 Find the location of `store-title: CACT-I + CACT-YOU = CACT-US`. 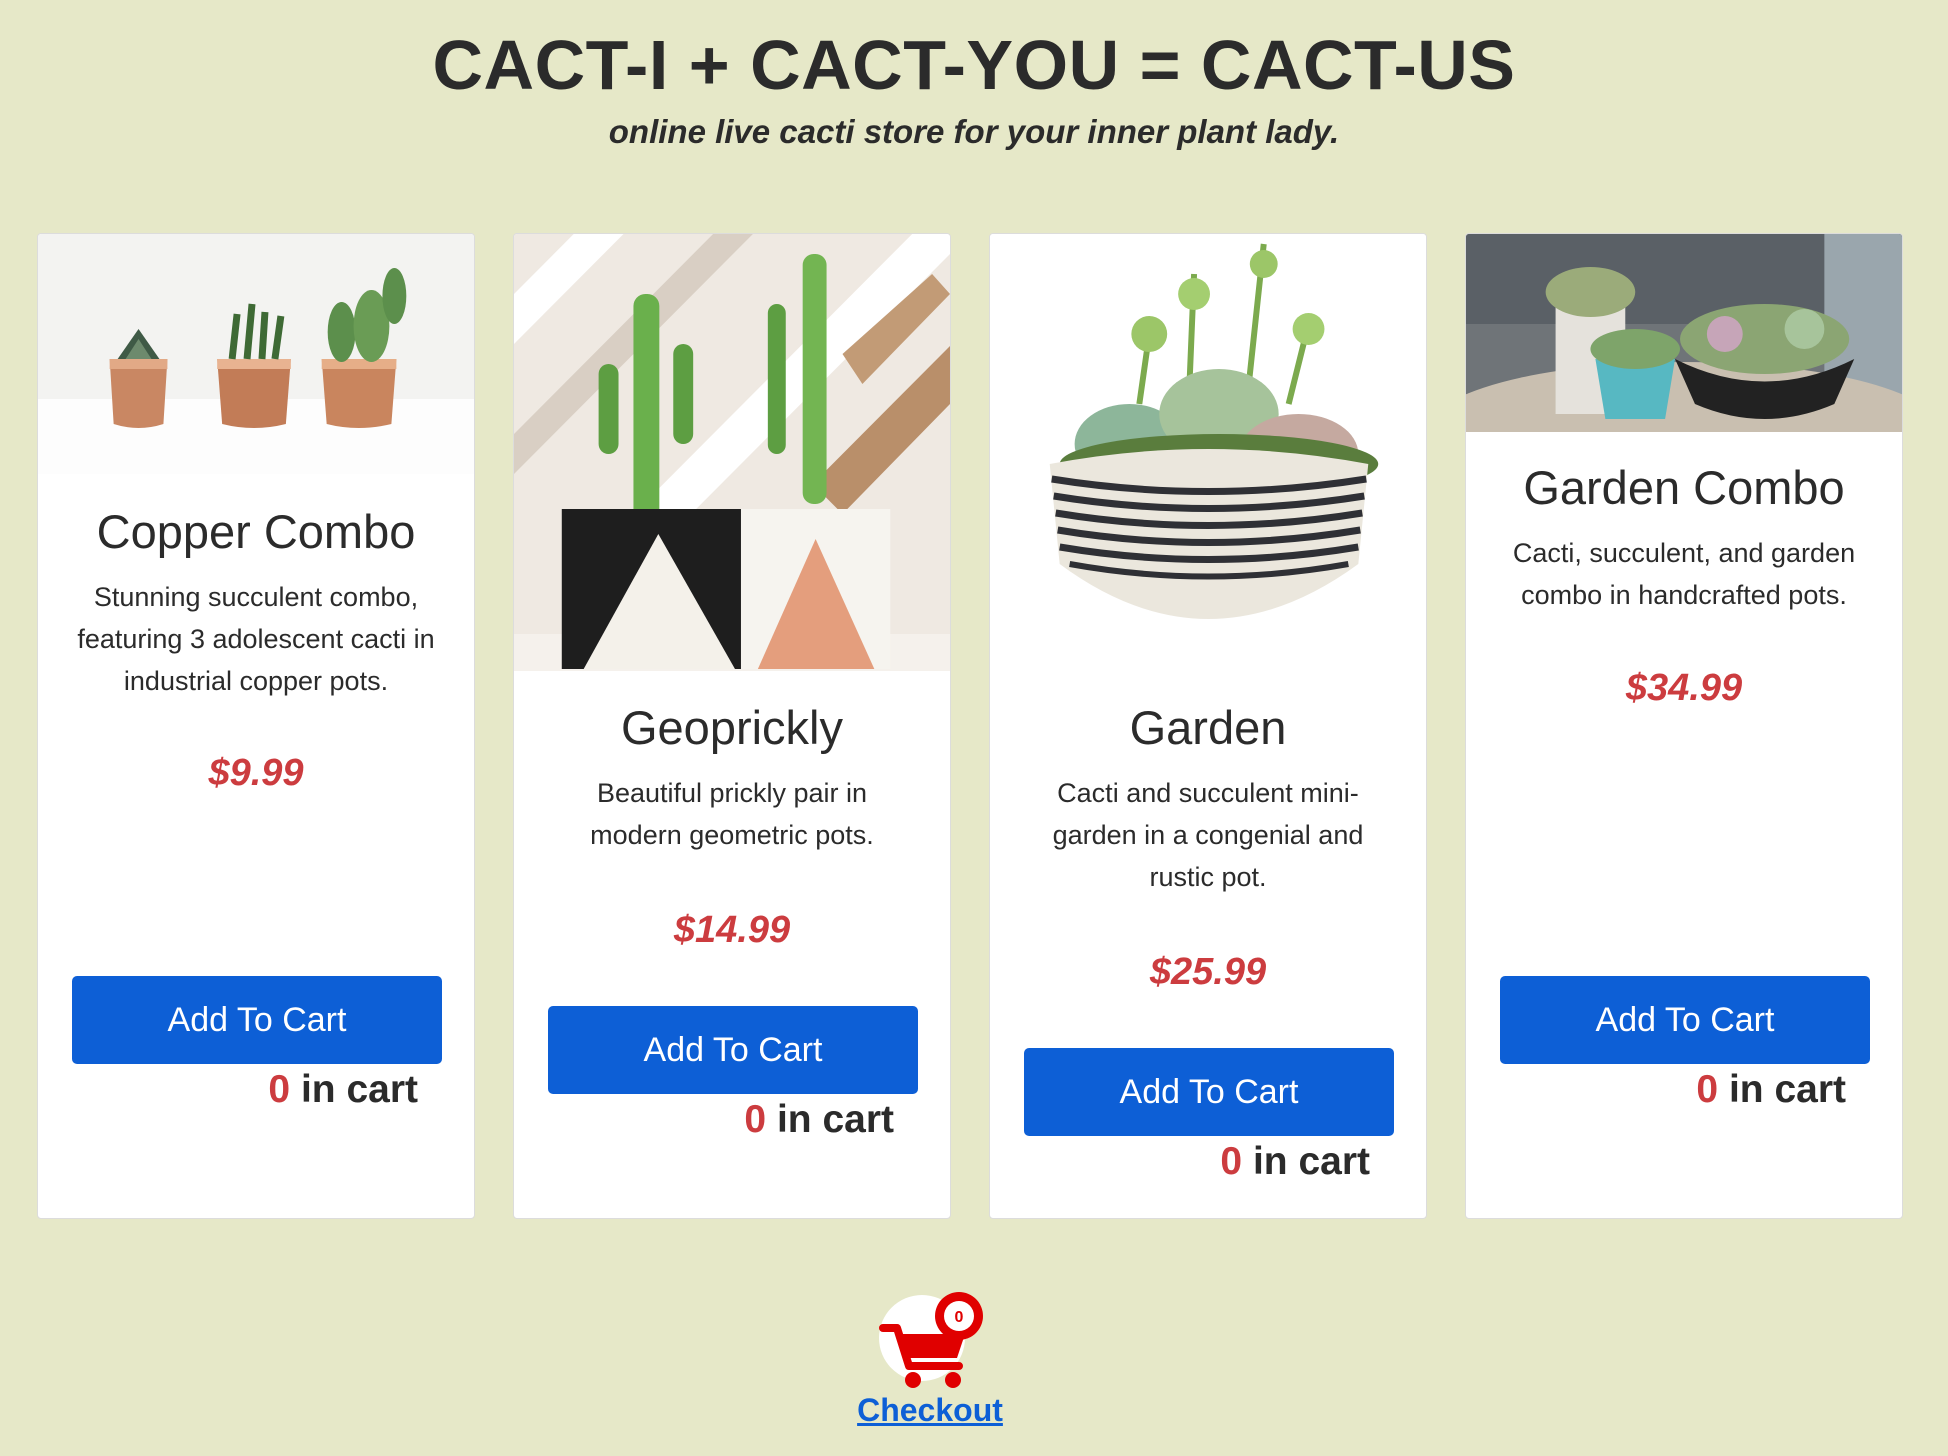

store-title: CACT-I + CACT-YOU = CACT-US is located at coordinates (974, 65).